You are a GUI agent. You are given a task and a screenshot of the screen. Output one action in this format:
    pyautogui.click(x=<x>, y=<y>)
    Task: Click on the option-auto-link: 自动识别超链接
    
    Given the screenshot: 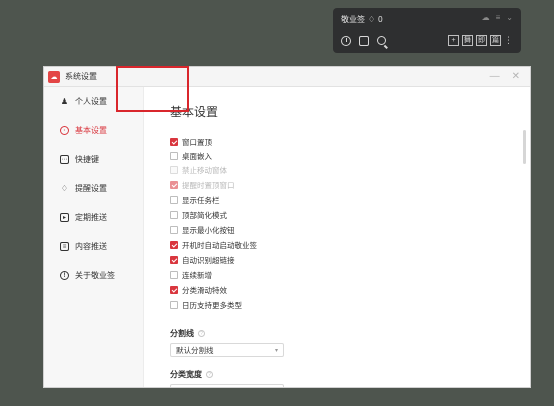 What is the action you would take?
    pyautogui.click(x=202, y=260)
    